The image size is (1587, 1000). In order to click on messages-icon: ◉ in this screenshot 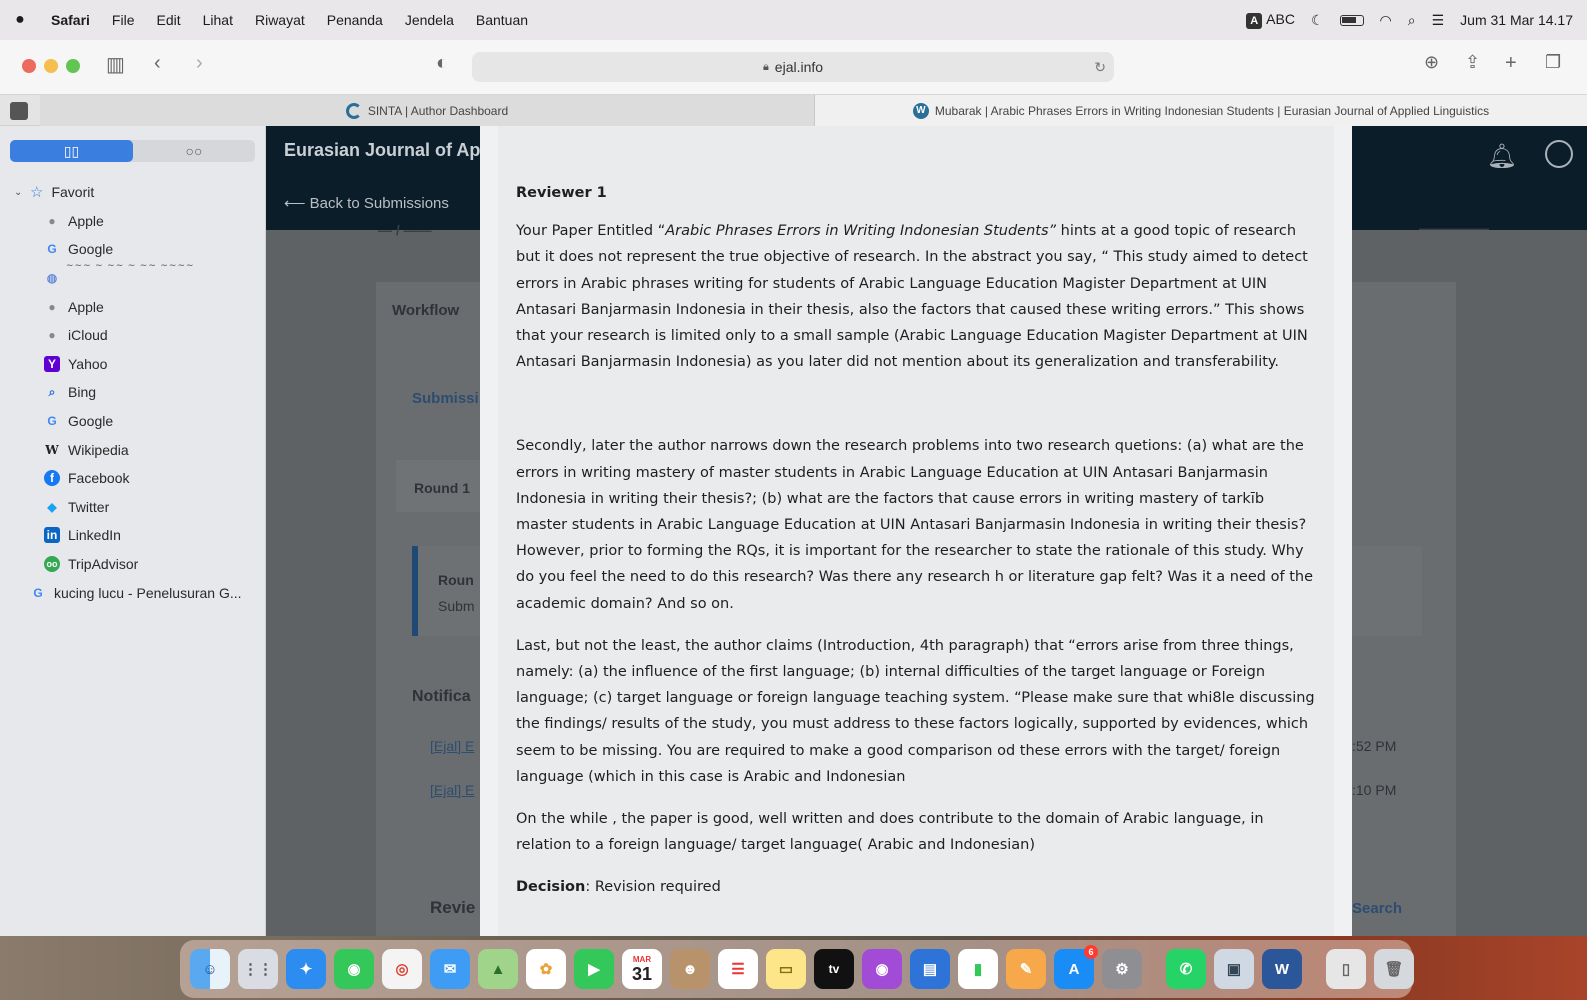, I will do `click(354, 969)`.